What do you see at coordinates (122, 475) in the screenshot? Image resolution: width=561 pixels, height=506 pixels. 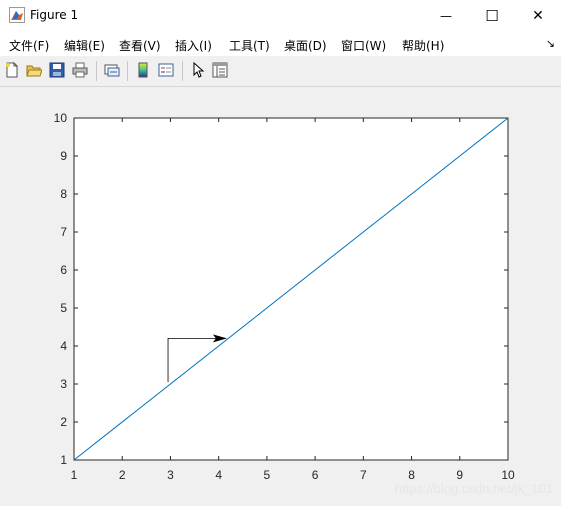 I see `x-tick-label: 2` at bounding box center [122, 475].